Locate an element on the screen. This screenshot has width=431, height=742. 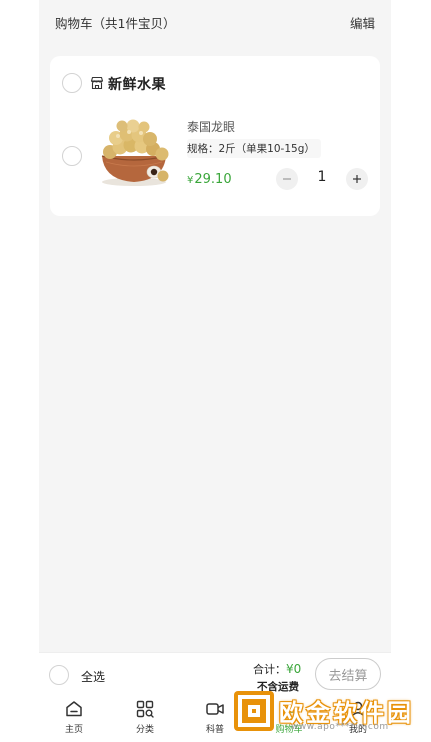
tab-home: 主页 is located at coordinates (74, 720).